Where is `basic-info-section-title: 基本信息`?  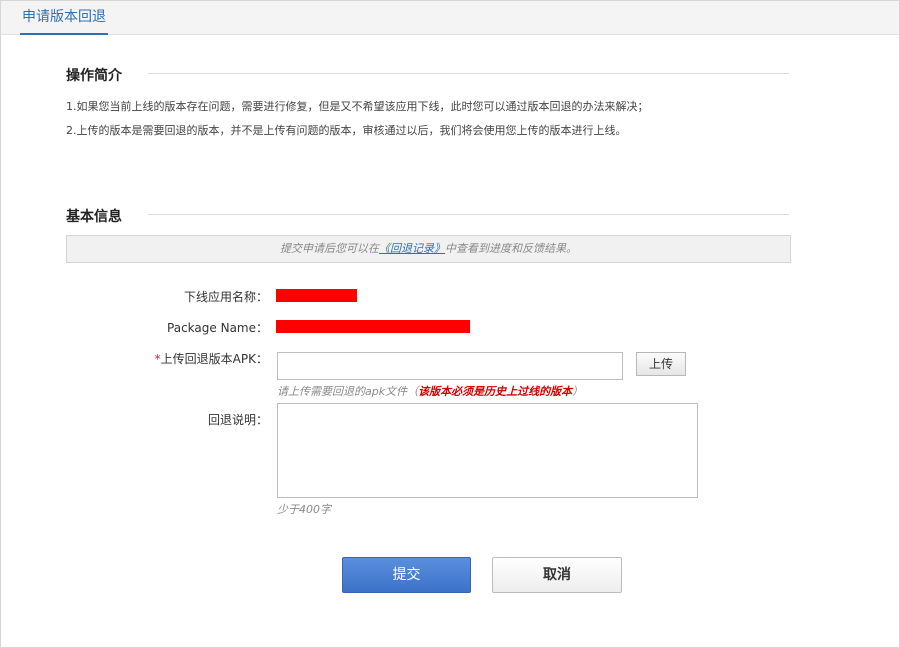 basic-info-section-title: 基本信息 is located at coordinates (94, 217).